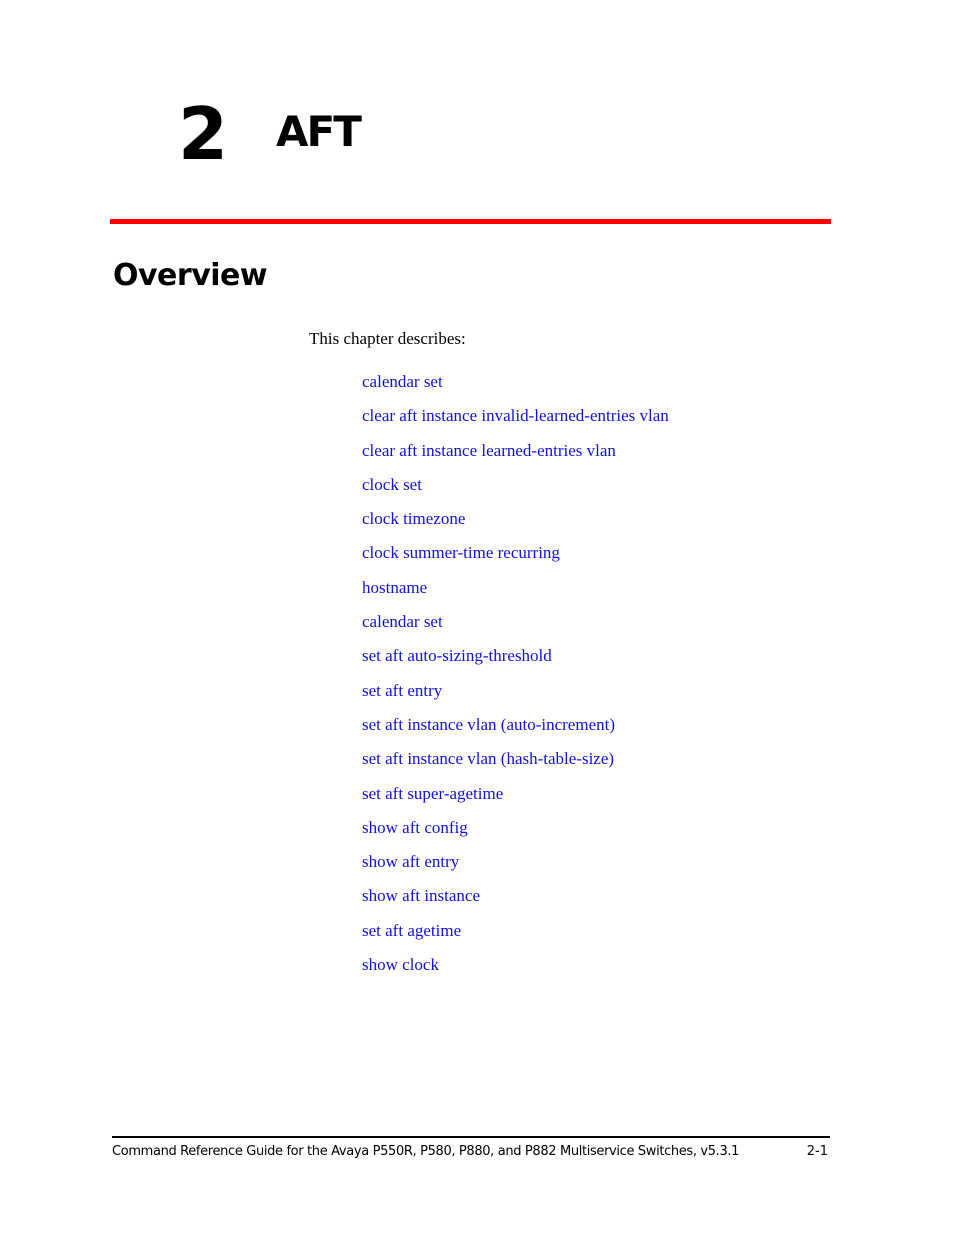 This screenshot has height=1235, width=954. I want to click on topic-link: show aft entry, so click(410, 861).